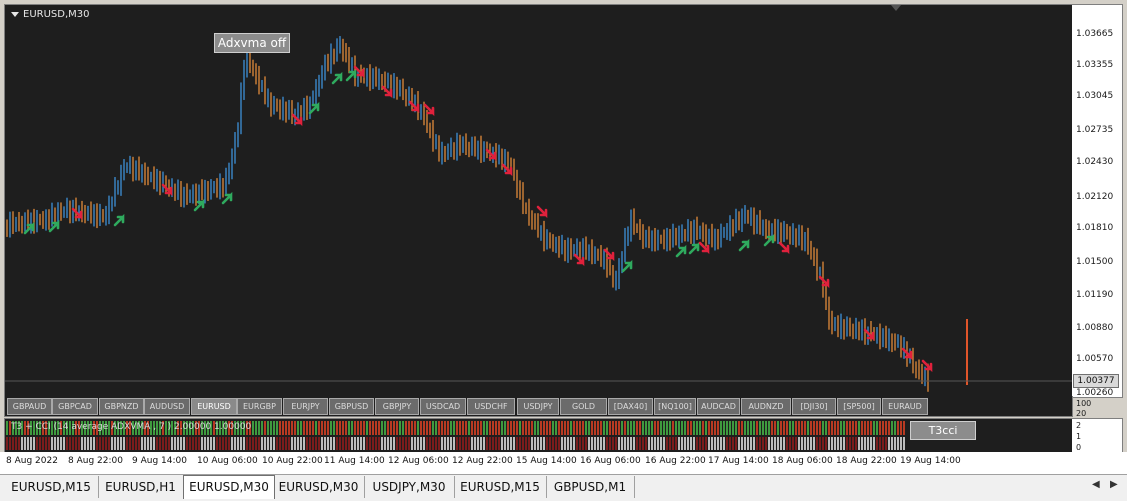  What do you see at coordinates (590, 487) in the screenshot?
I see `chart-tab: GBPUSD,M1` at bounding box center [590, 487].